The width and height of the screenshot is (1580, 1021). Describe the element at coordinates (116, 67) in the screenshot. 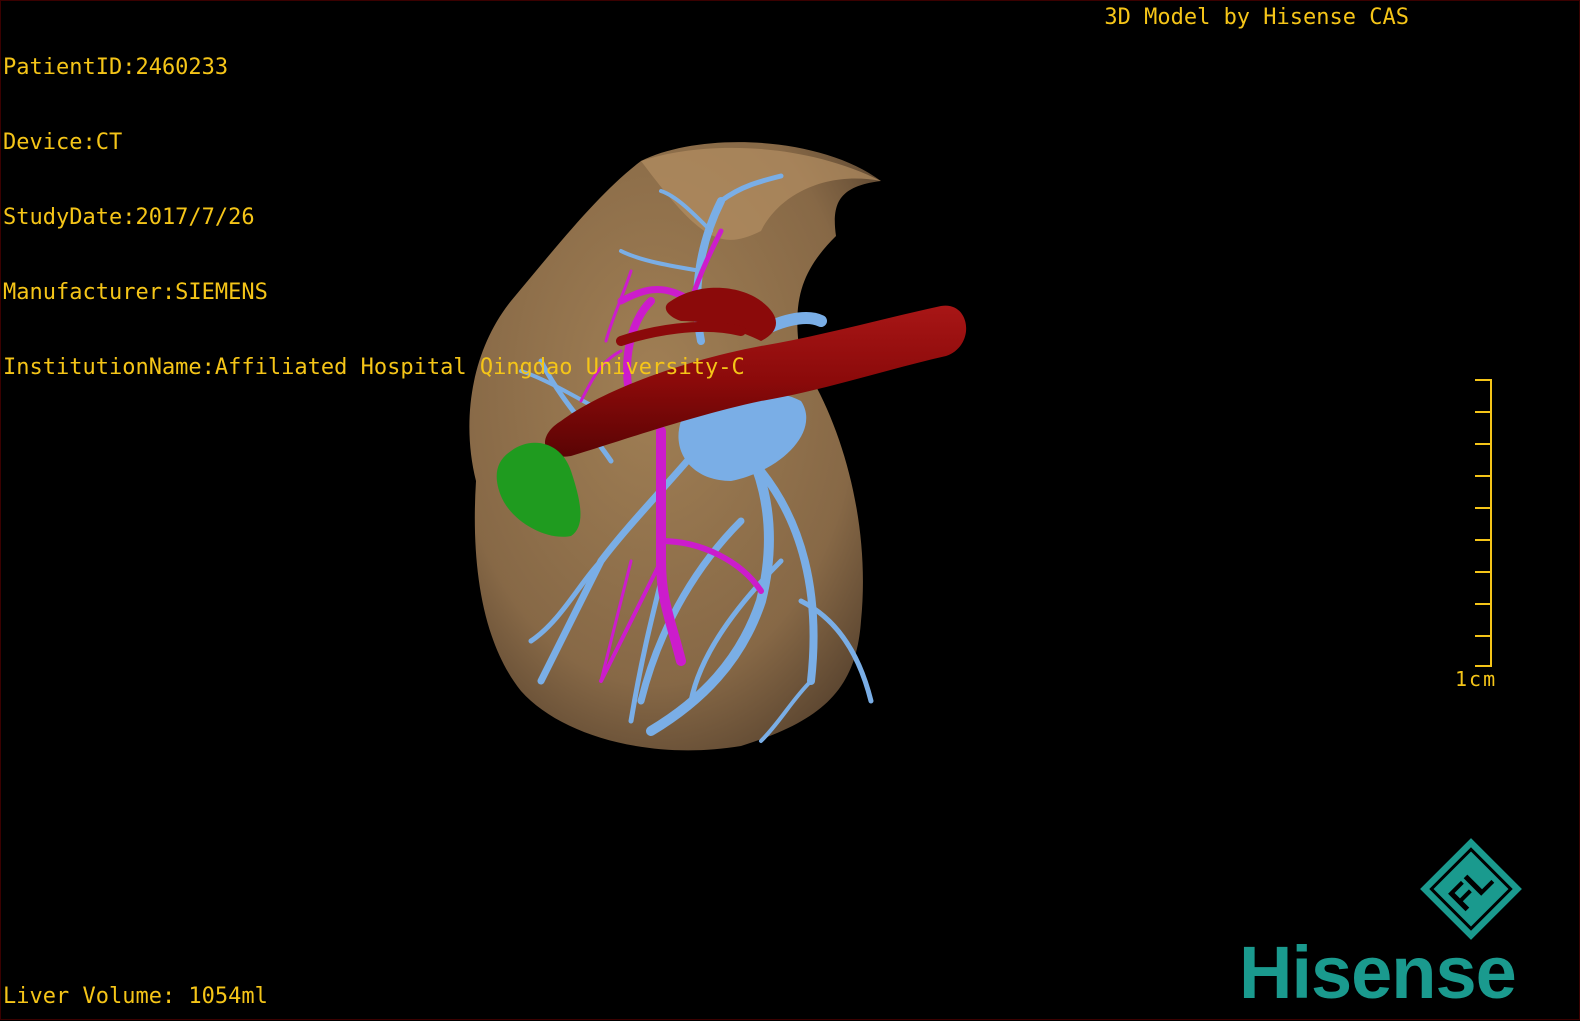

I see `patient-id: PatientID:2460233` at that location.